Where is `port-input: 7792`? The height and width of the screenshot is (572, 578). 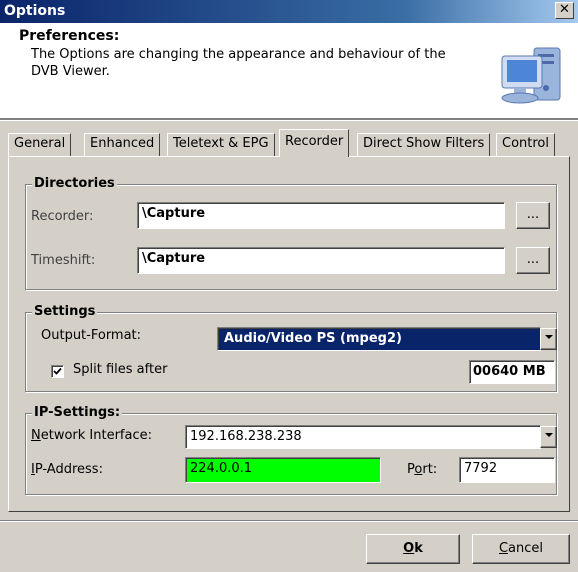 port-input: 7792 is located at coordinates (507, 470).